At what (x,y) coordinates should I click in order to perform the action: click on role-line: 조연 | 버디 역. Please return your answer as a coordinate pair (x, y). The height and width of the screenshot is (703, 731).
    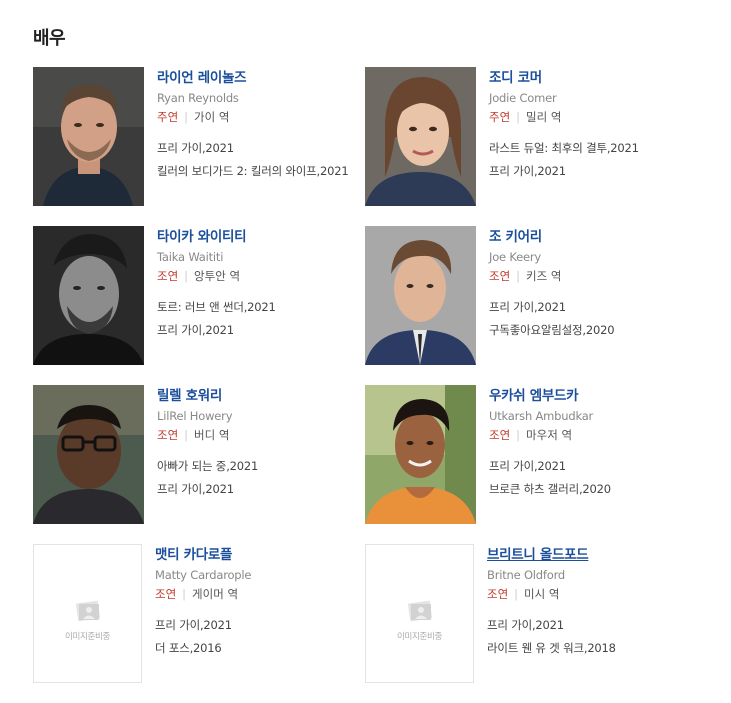
    Looking at the image, I should click on (254, 435).